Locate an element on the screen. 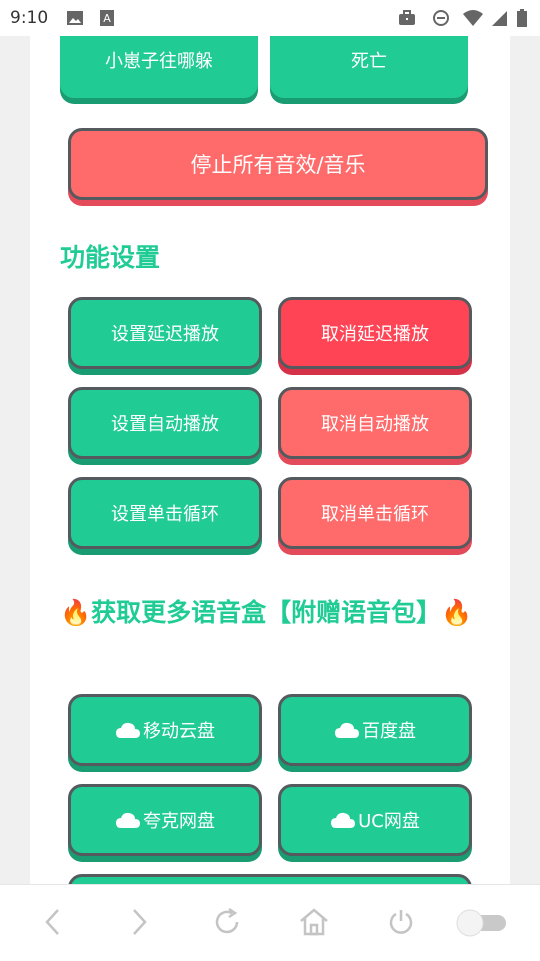 The image size is (540, 961). set-delay-play-button: 设置延迟播放 is located at coordinates (165, 333).